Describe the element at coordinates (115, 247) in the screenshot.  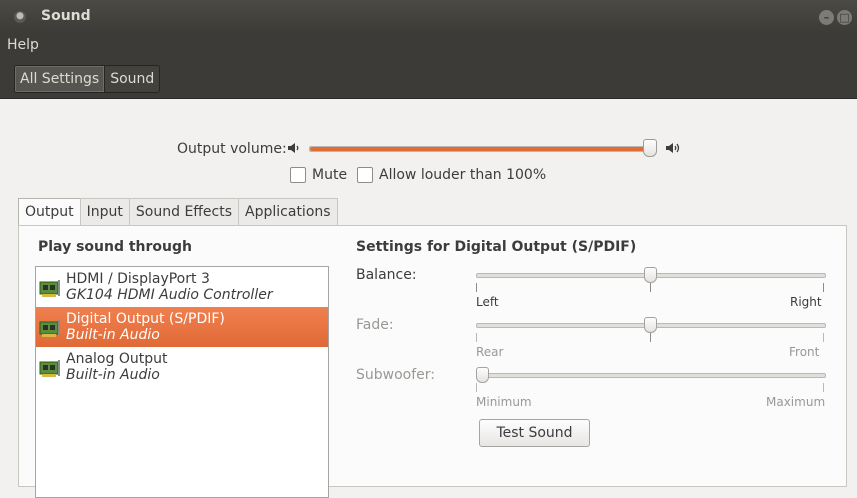
I see `play-sound-through-heading: Play sound through` at that location.